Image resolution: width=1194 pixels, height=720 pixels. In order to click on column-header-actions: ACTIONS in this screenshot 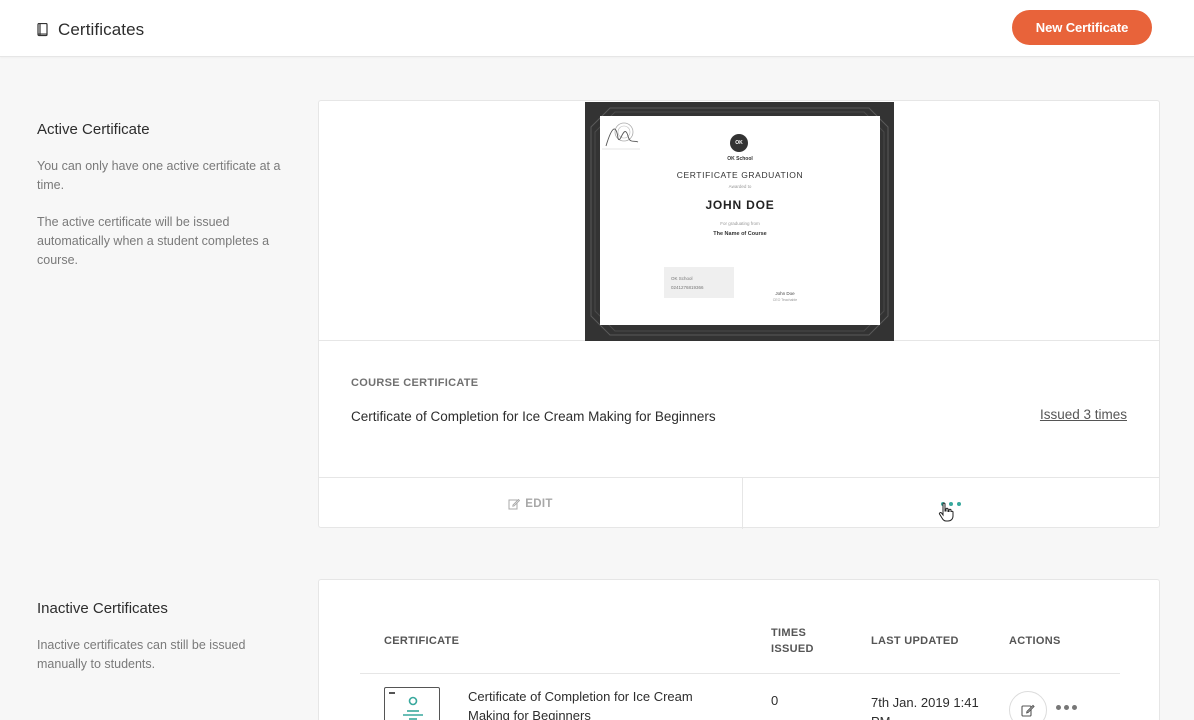, I will do `click(1035, 641)`.